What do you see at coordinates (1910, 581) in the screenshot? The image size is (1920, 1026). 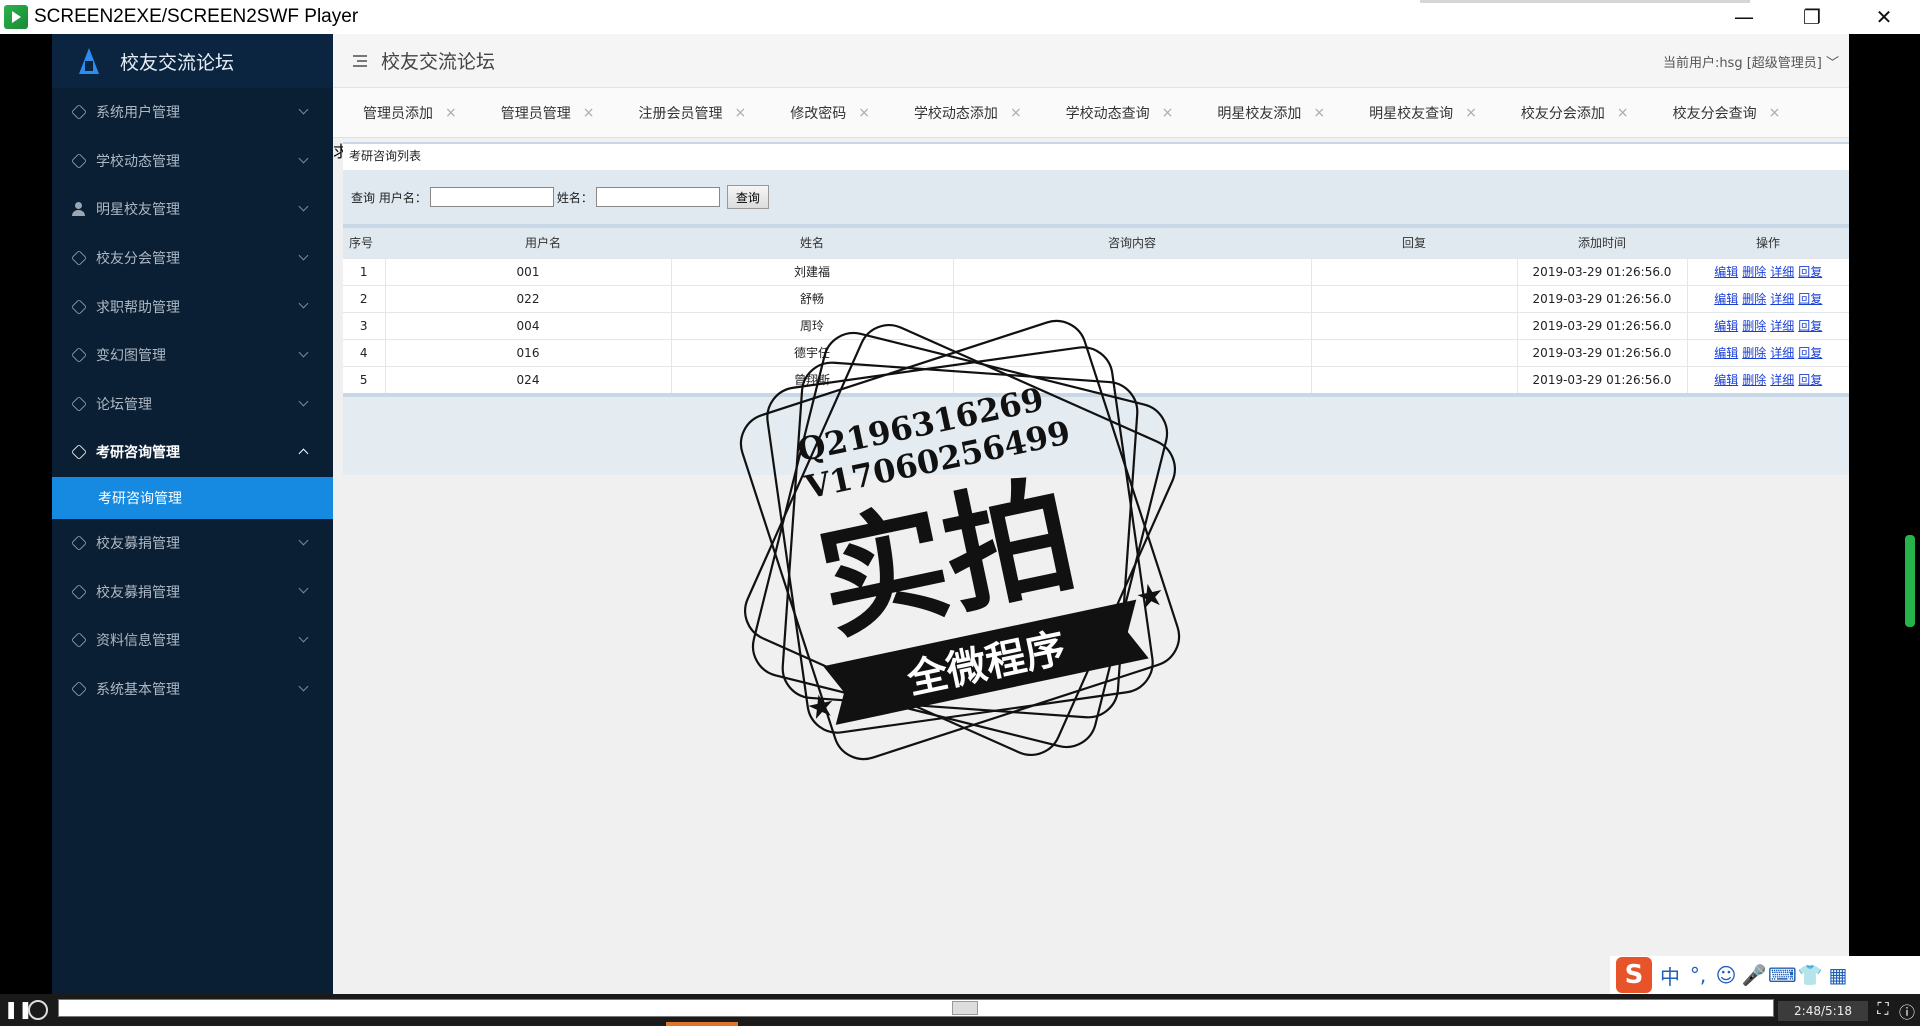 I see `side-scroll-knob` at bounding box center [1910, 581].